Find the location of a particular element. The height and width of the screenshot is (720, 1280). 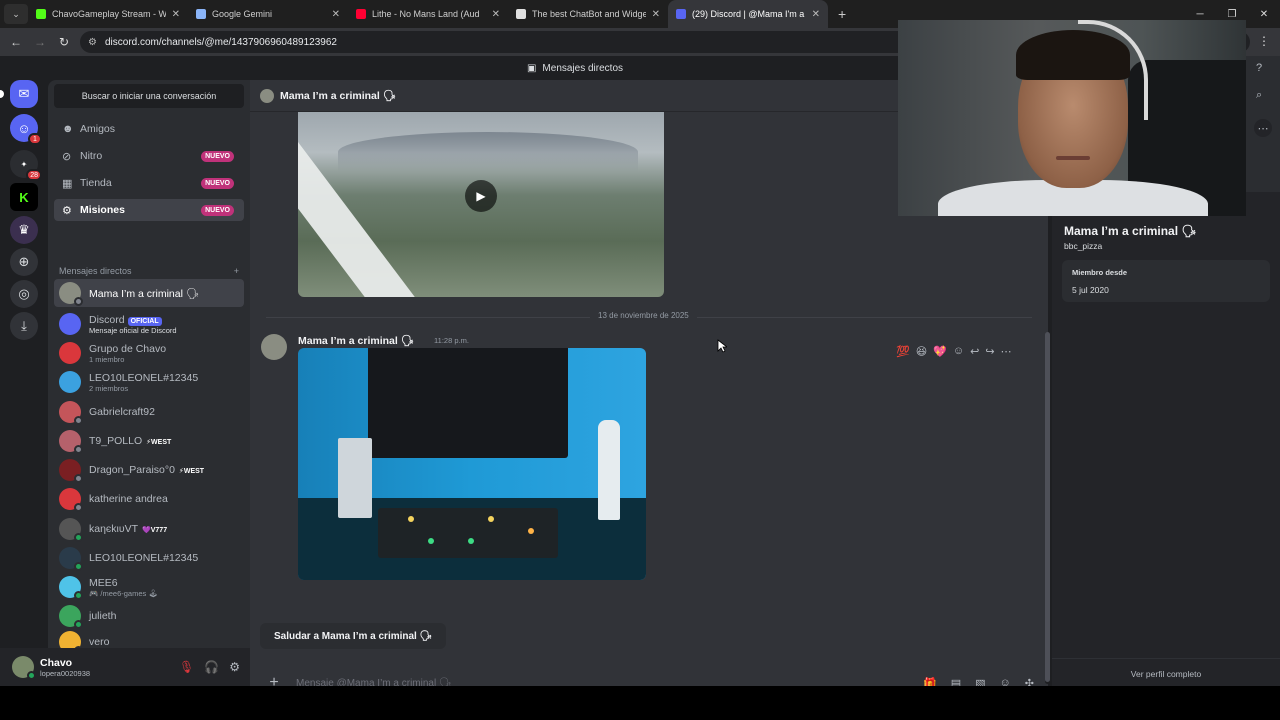

scrollbar-thumb is located at coordinates (1047, 507).